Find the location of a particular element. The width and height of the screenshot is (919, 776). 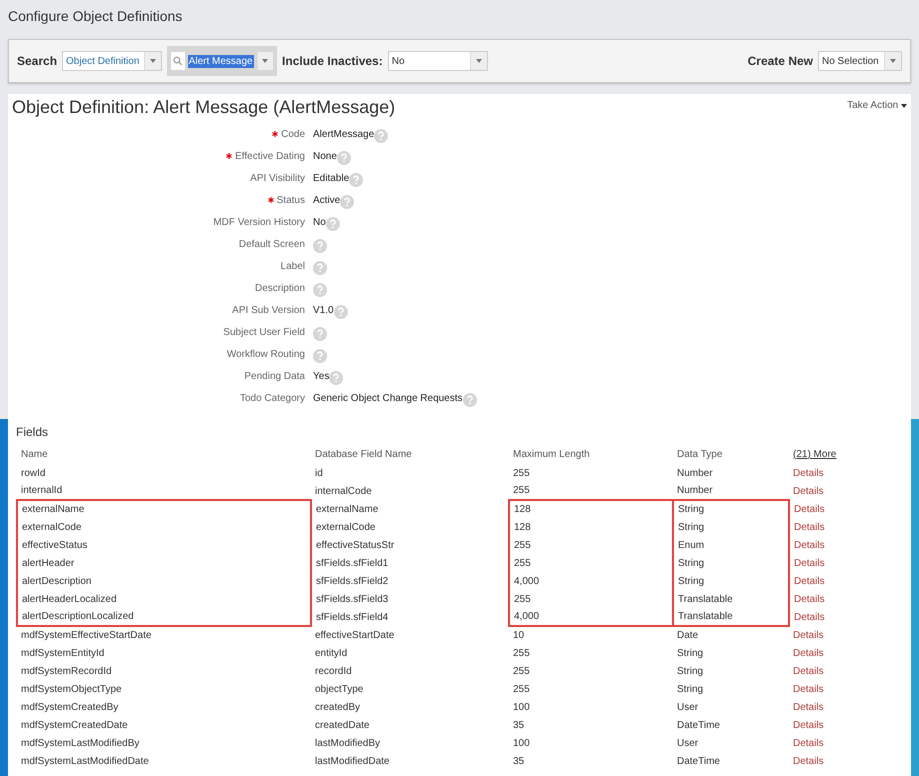

table-cell: effectiveStartDate is located at coordinates (410, 635).